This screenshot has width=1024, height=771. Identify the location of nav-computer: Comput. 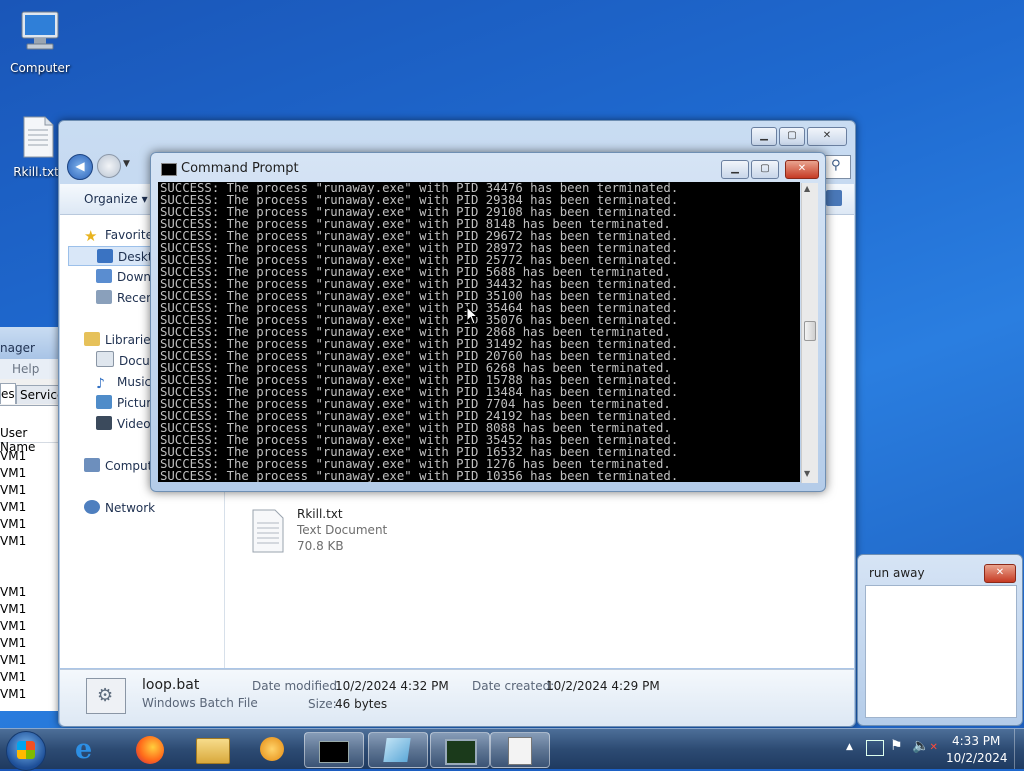
(118, 466).